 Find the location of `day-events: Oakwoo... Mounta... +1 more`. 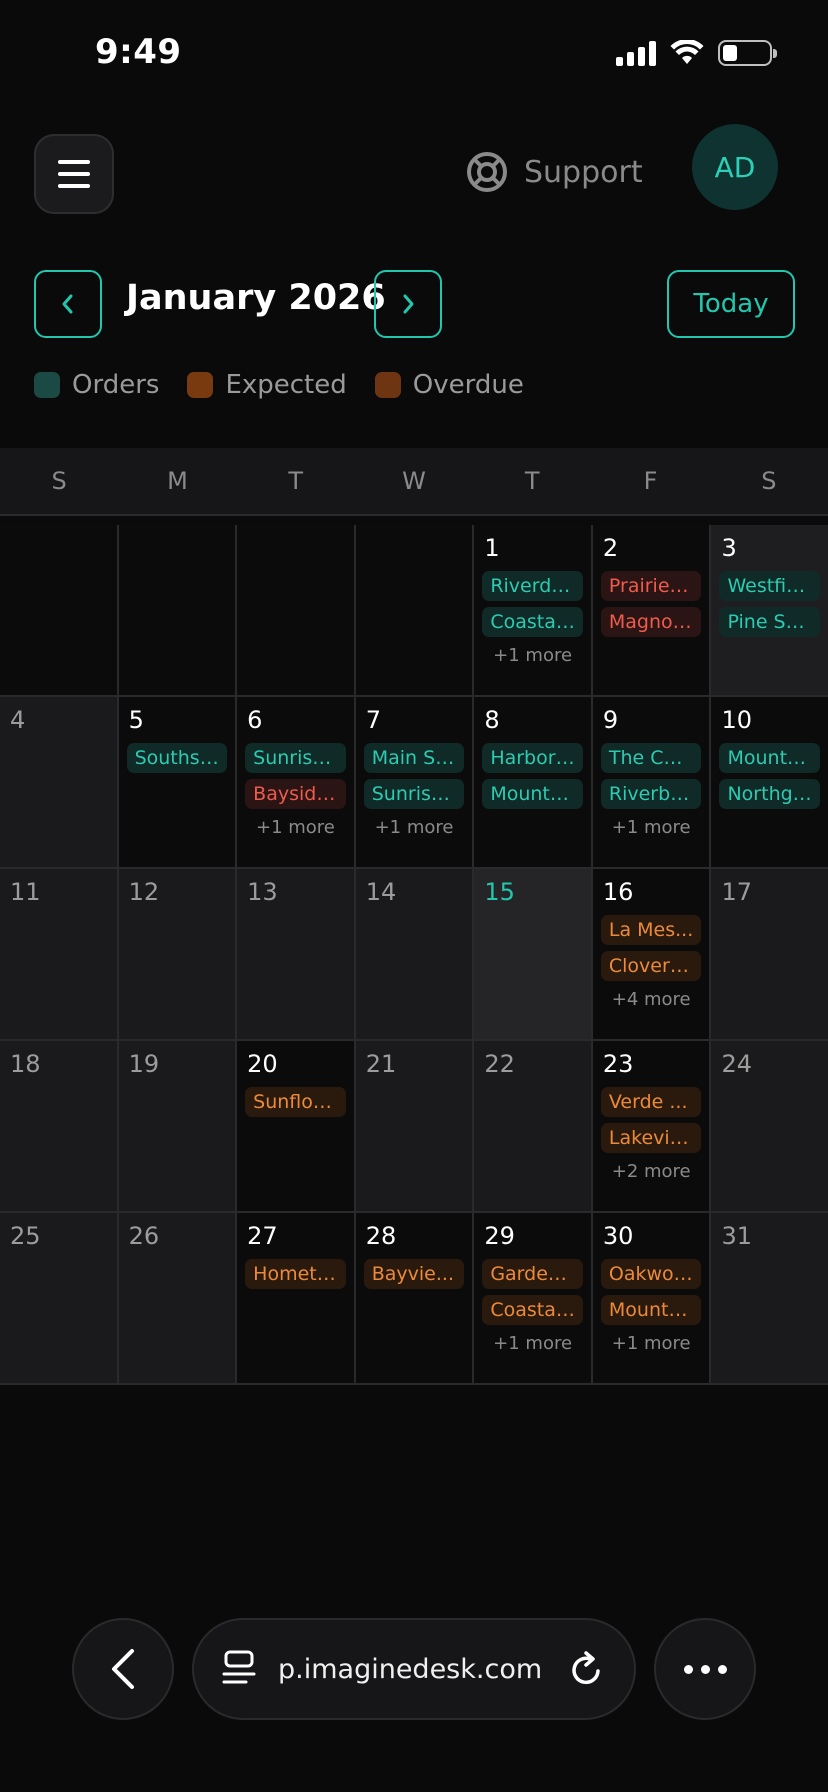

day-events: Oakwoo... Mounta... +1 more is located at coordinates (651, 1308).